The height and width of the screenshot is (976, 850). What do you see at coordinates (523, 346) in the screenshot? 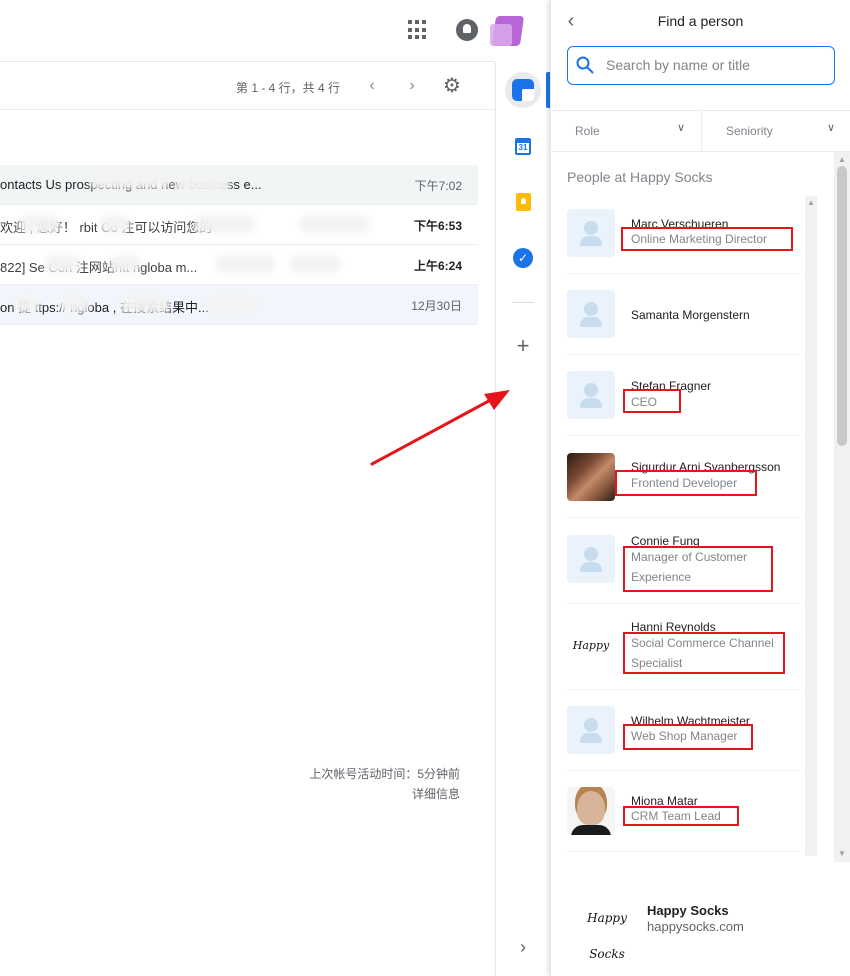
I see `add-addon-plus-icon: +` at bounding box center [523, 346].